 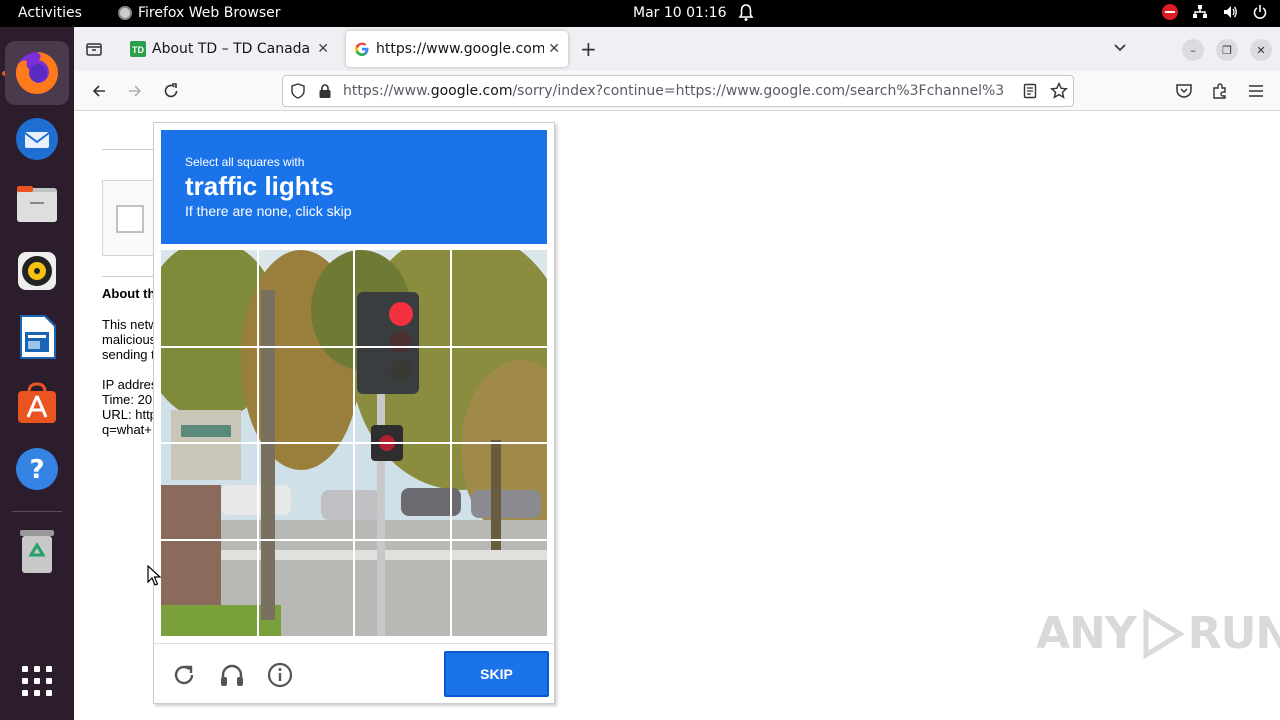 I want to click on activities-button: Activities, so click(x=50, y=13).